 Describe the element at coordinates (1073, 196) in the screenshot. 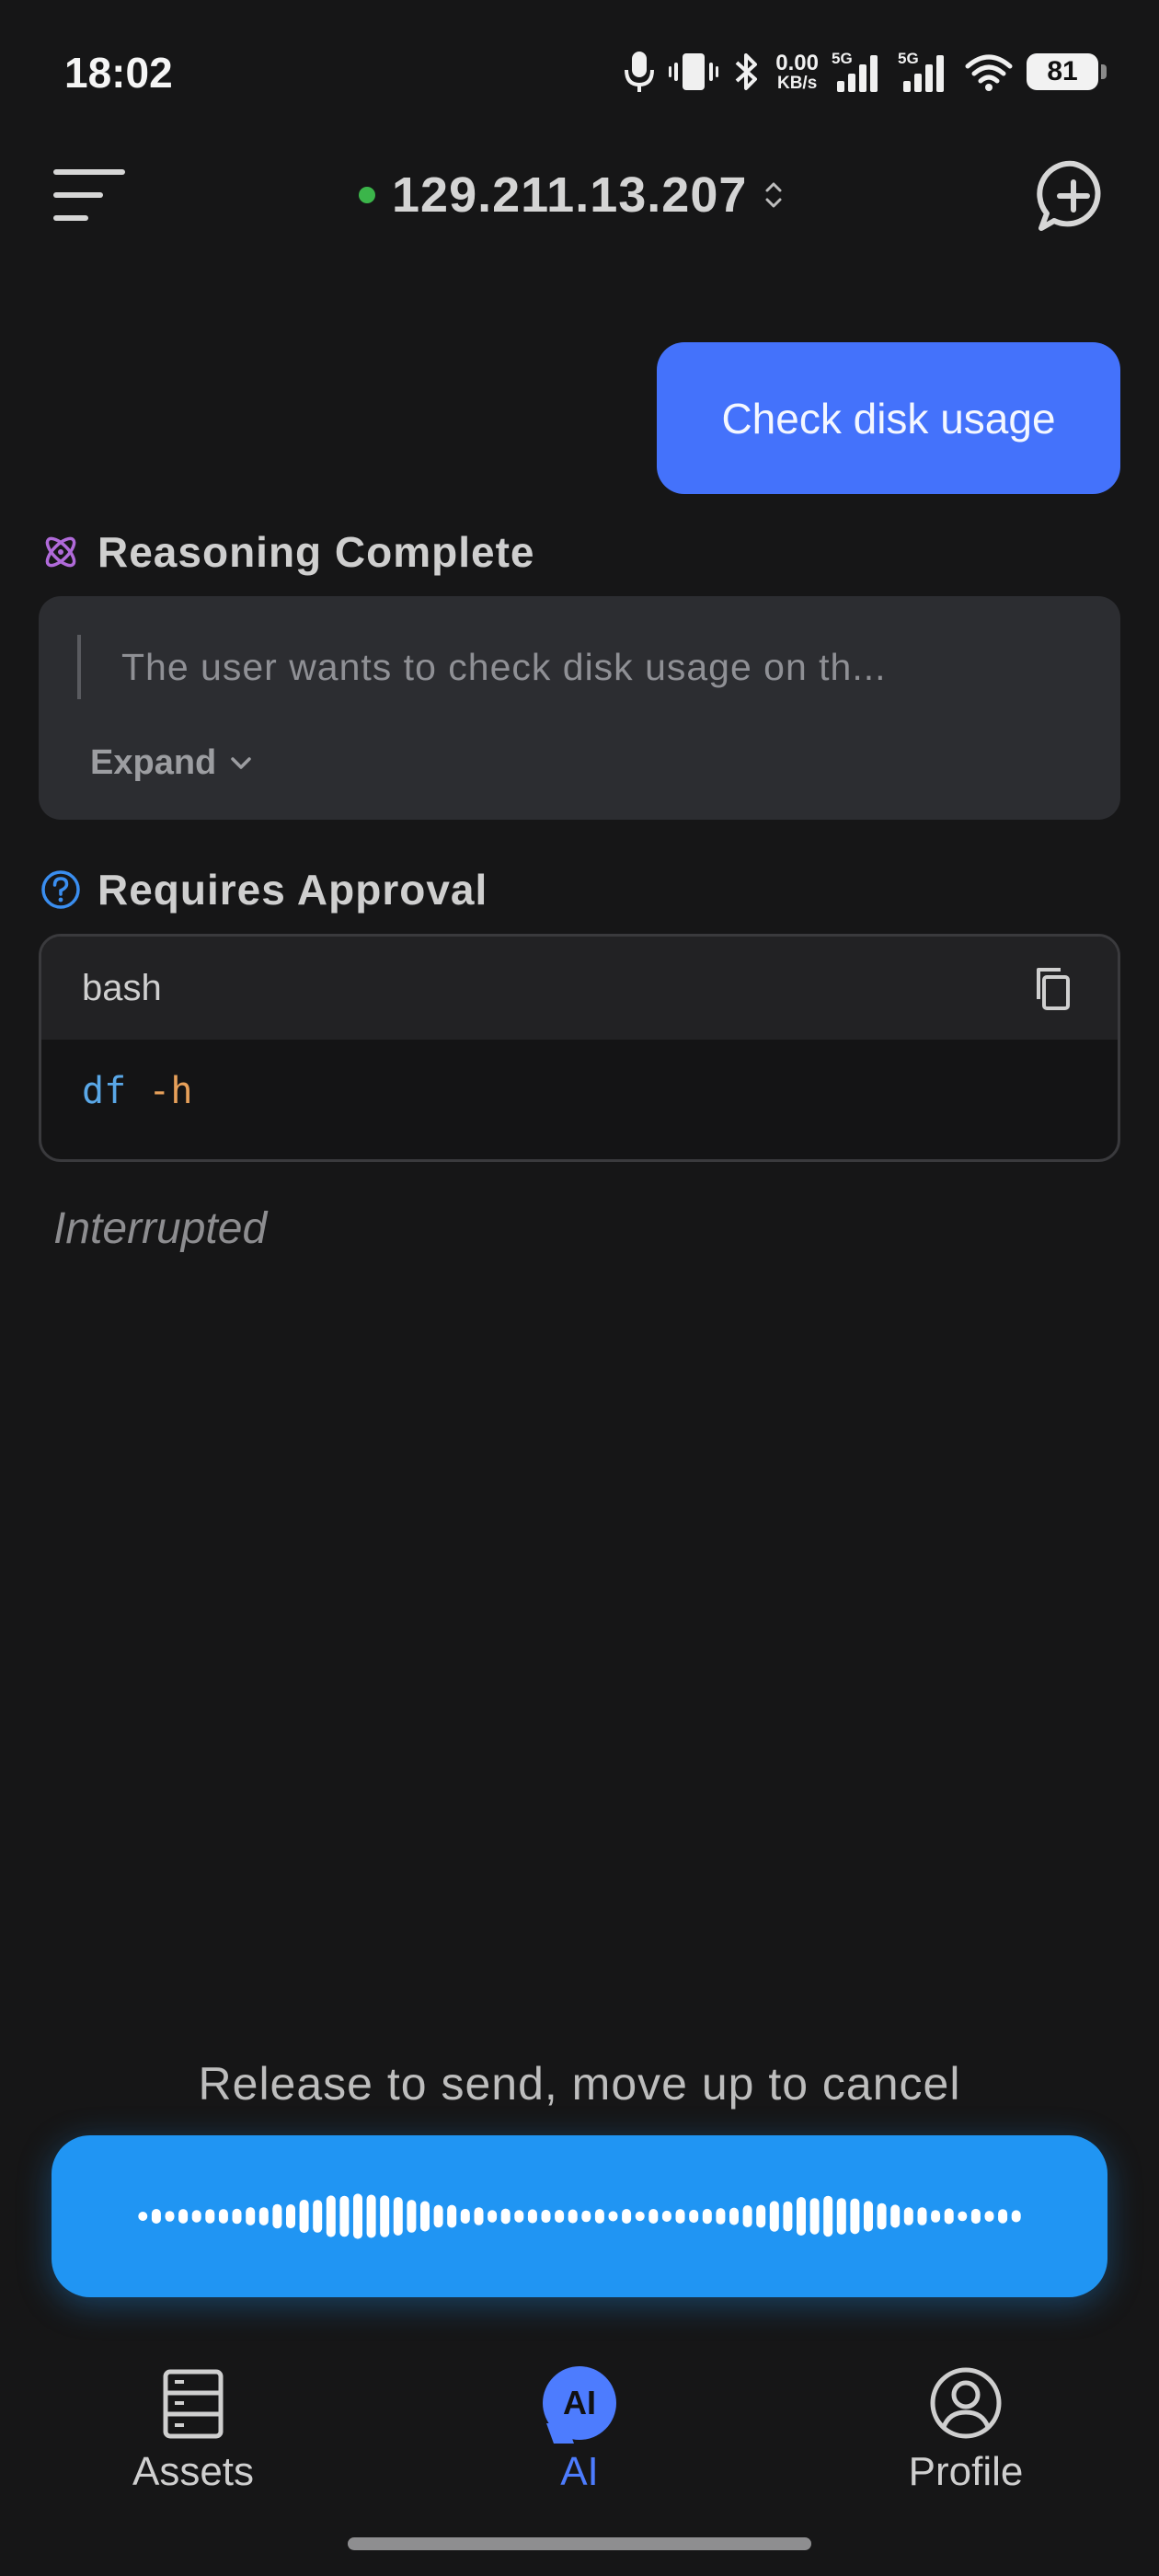

I see `new-chat-icon` at that location.